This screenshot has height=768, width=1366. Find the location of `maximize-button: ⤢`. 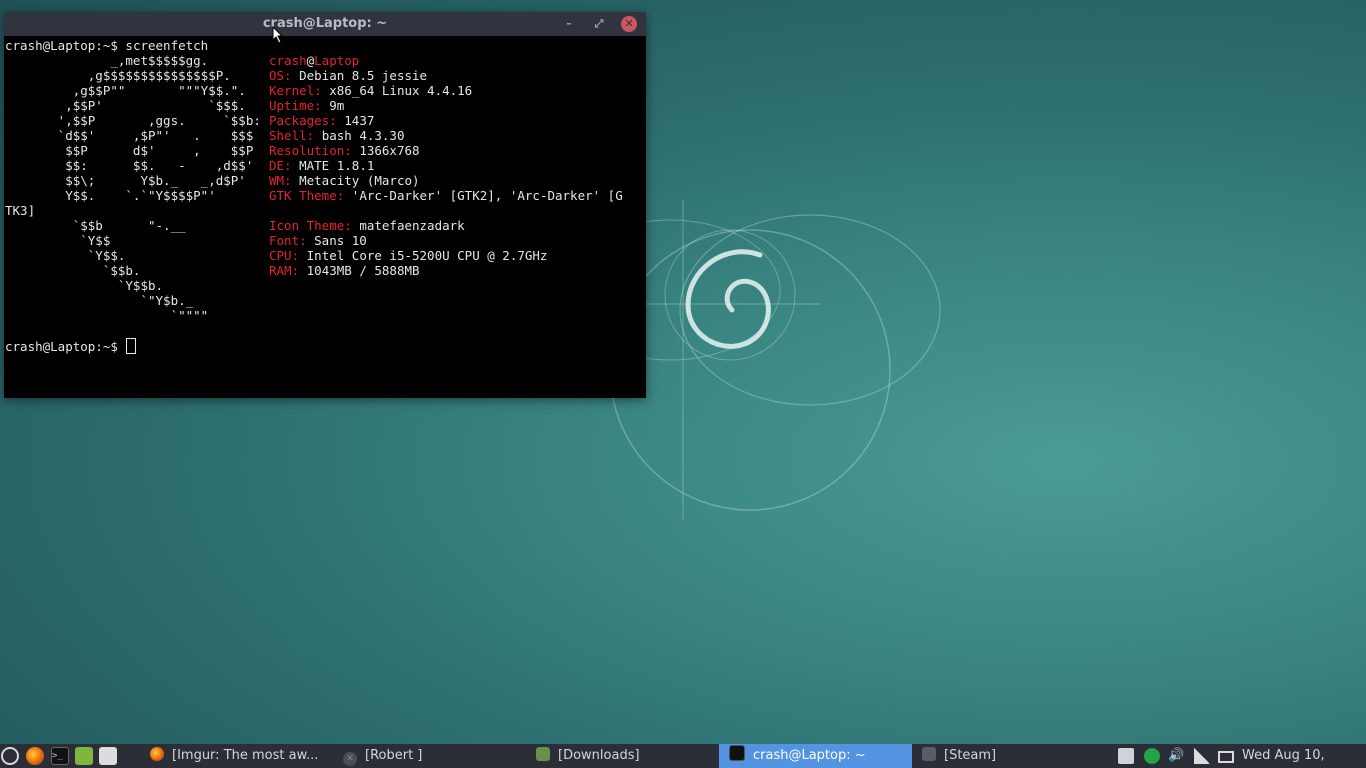

maximize-button: ⤢ is located at coordinates (599, 24).